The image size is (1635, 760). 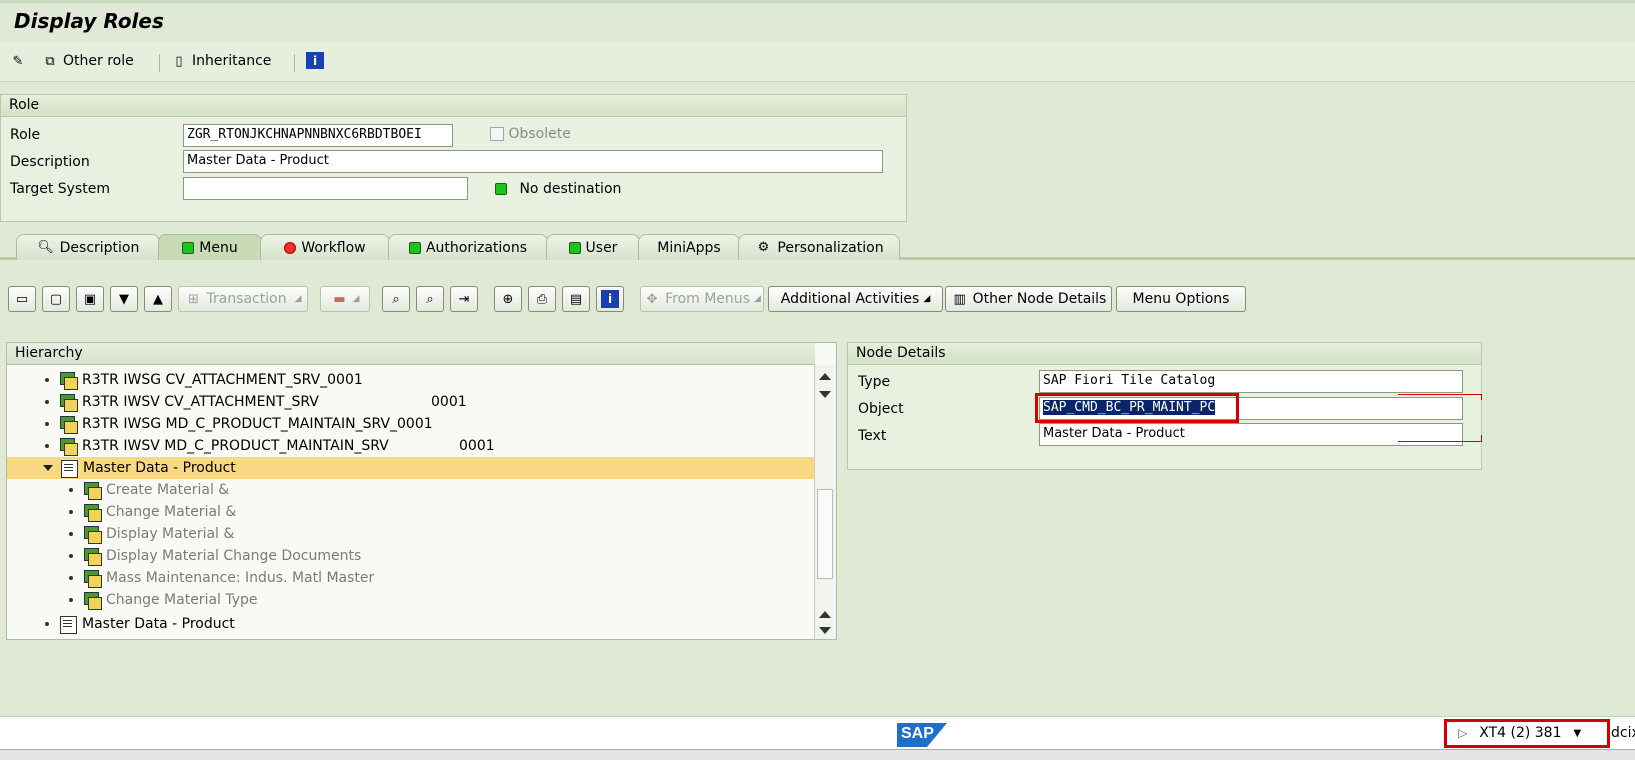 I want to click on find-button: ⌕, so click(x=396, y=299).